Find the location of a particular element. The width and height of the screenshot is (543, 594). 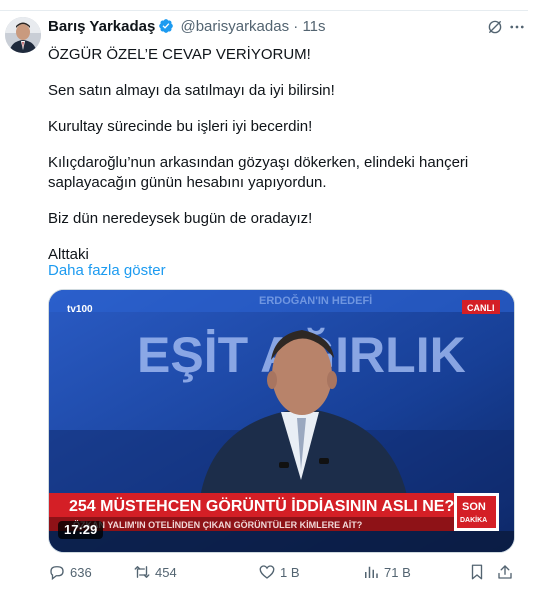

share-button is located at coordinates (507, 572).